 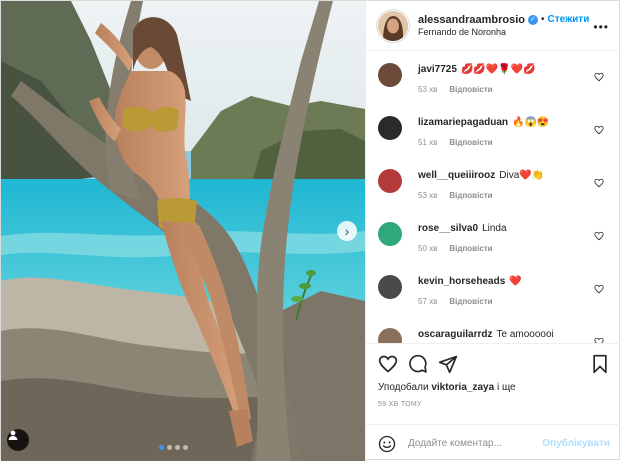 I want to click on comment-time: 51 хв, so click(x=428, y=142).